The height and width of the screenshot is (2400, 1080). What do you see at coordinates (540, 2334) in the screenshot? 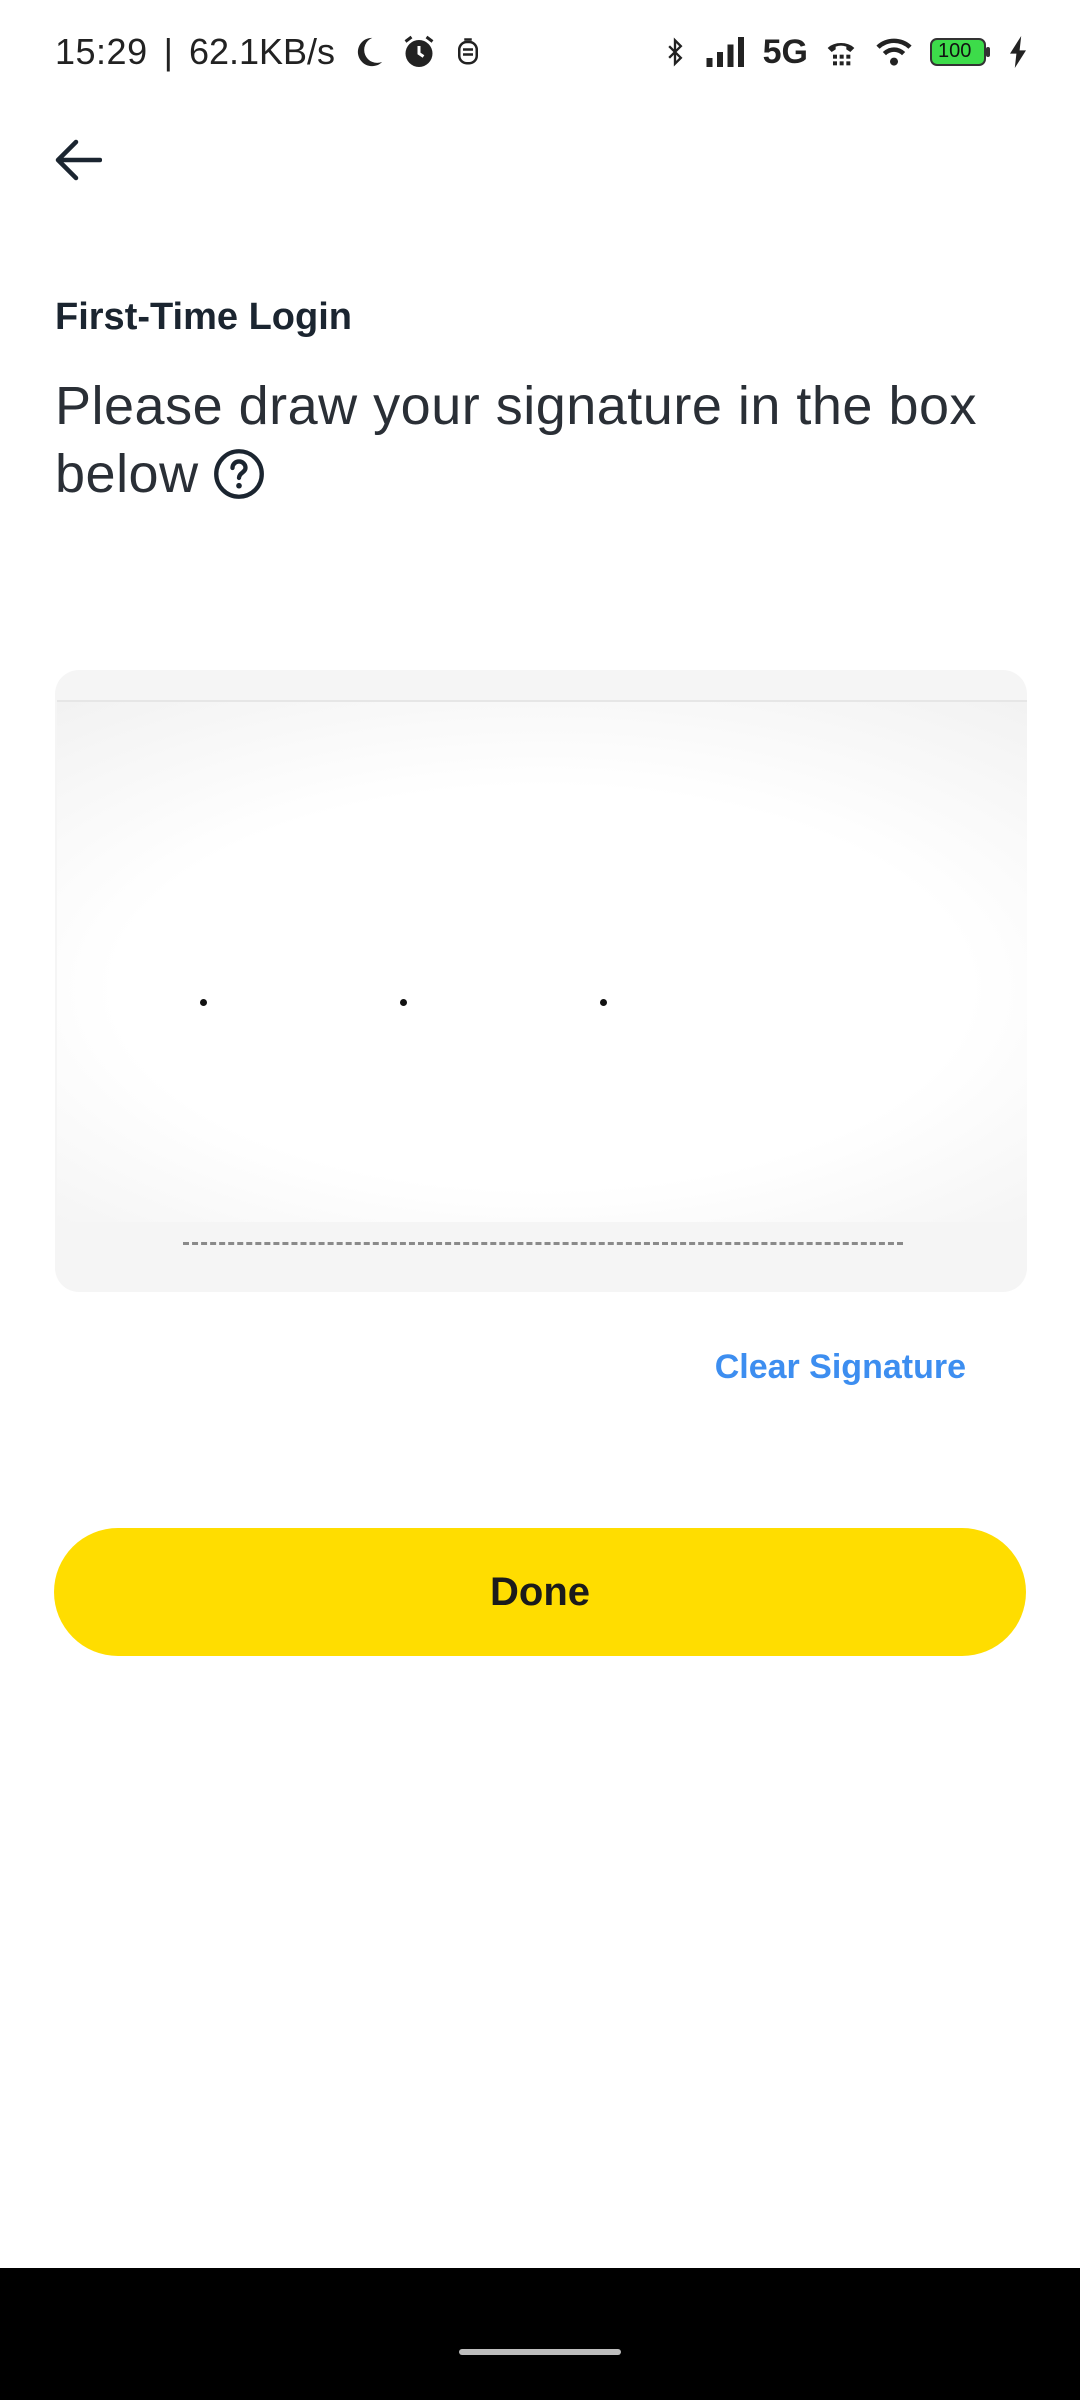
I see `system-nav-bar` at bounding box center [540, 2334].